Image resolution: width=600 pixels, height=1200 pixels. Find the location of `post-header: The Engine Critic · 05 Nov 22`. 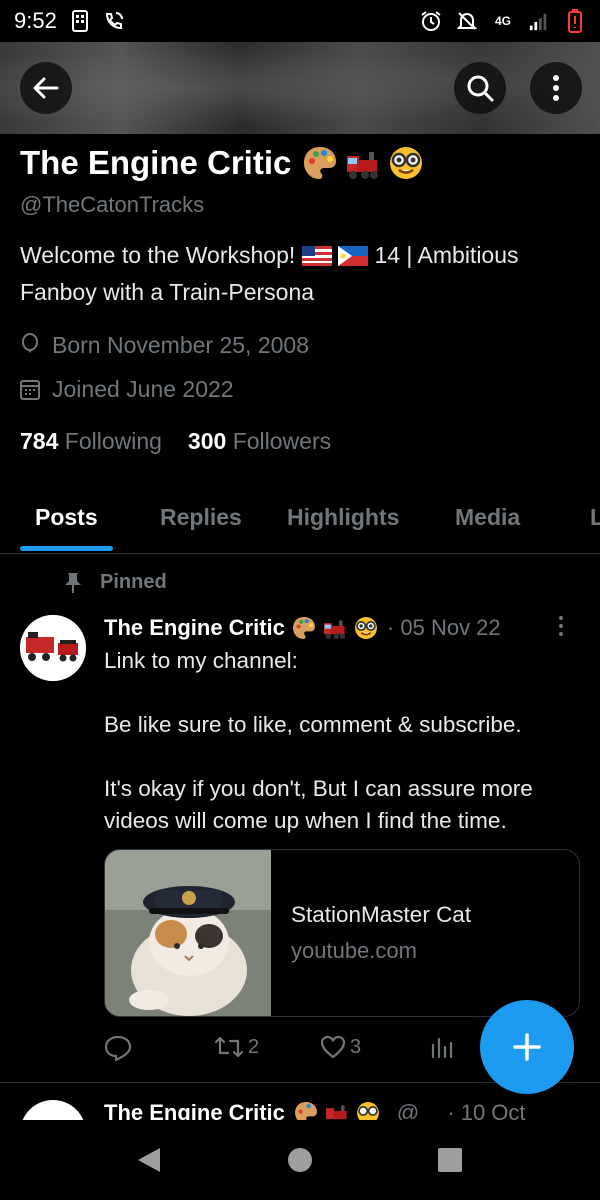

post-header: The Engine Critic · 05 Nov 22 is located at coordinates (339, 628).